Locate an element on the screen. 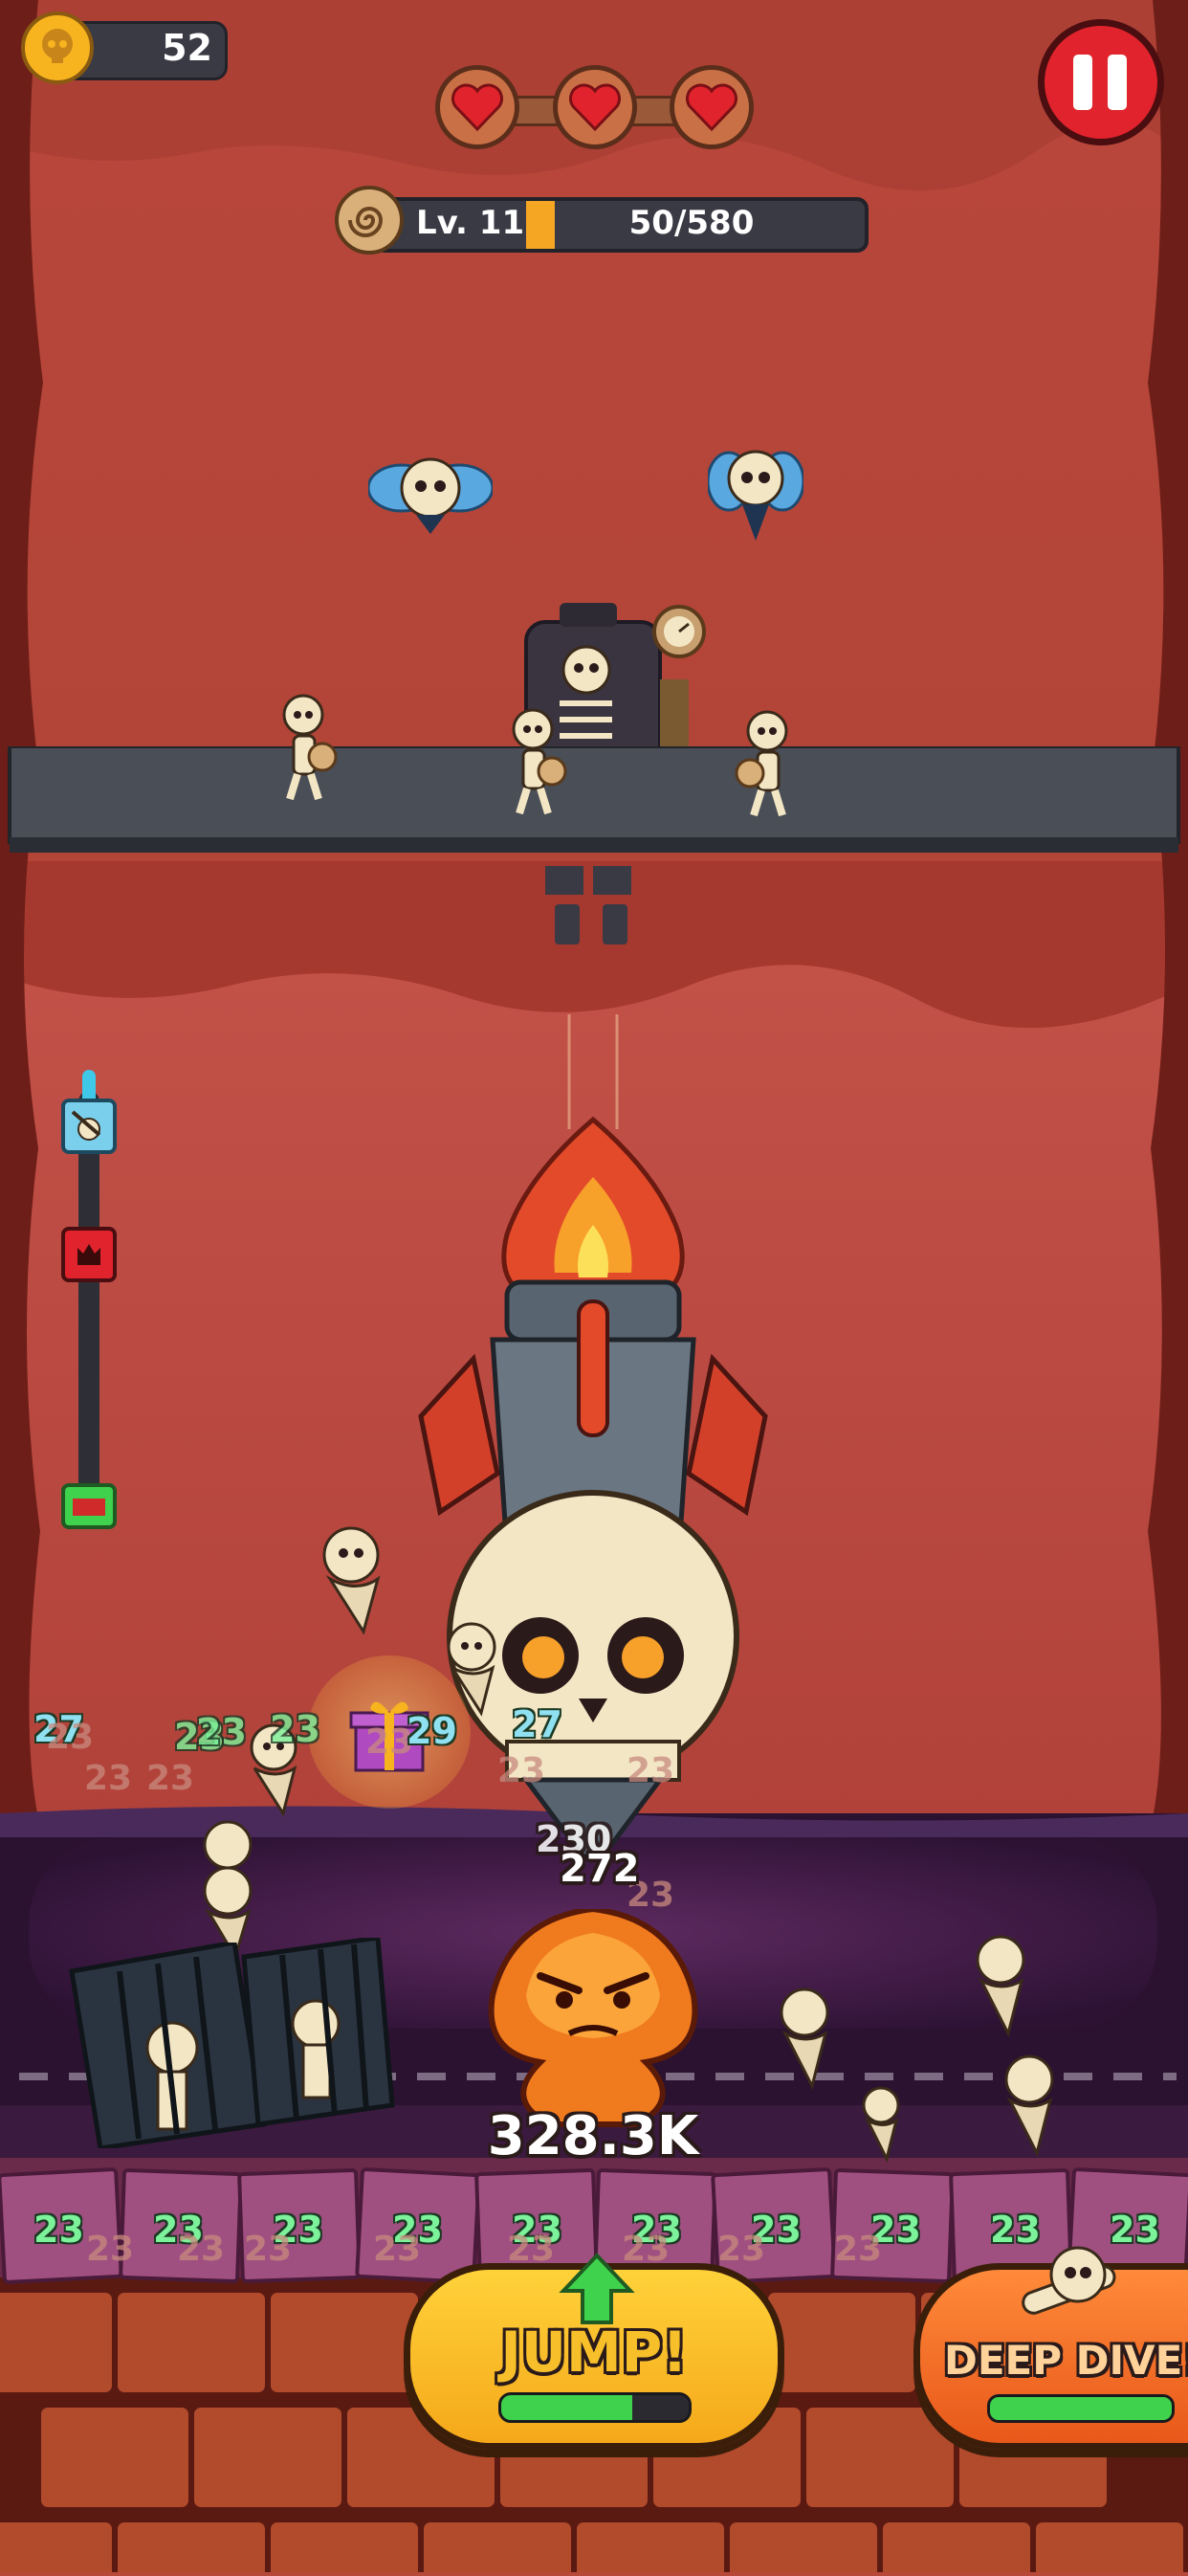 The height and width of the screenshot is (2576, 1188). chest-marker-icon is located at coordinates (89, 1506).